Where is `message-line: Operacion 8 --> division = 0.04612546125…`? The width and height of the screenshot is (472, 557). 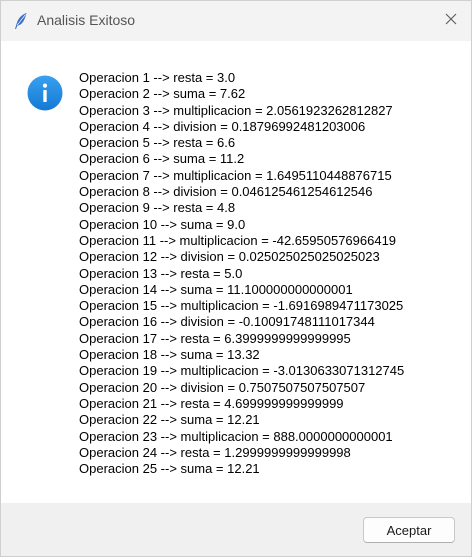 message-line: Operacion 8 --> division = 0.04612546125… is located at coordinates (226, 192).